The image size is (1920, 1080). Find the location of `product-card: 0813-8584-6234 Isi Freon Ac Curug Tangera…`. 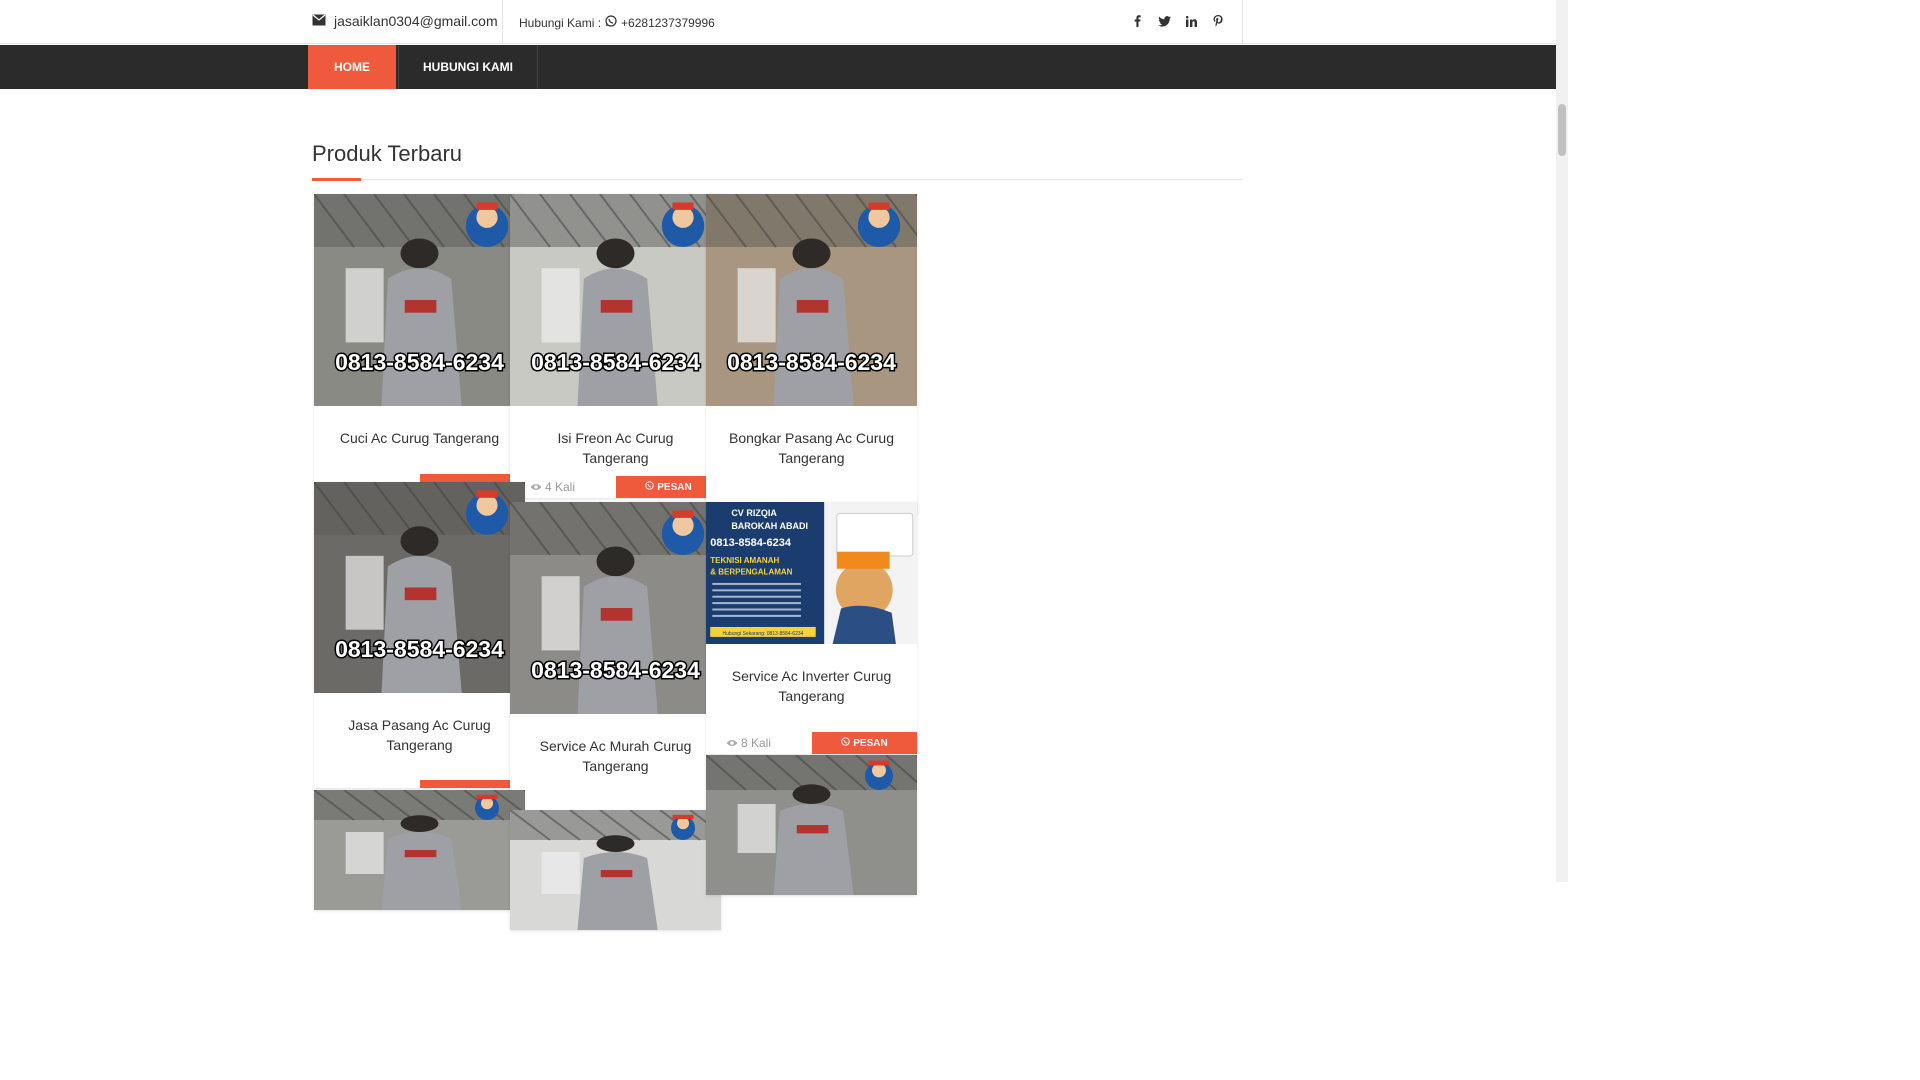

product-card: 0813-8584-6234 Isi Freon Ac Curug Tangera… is located at coordinates (615, 346).